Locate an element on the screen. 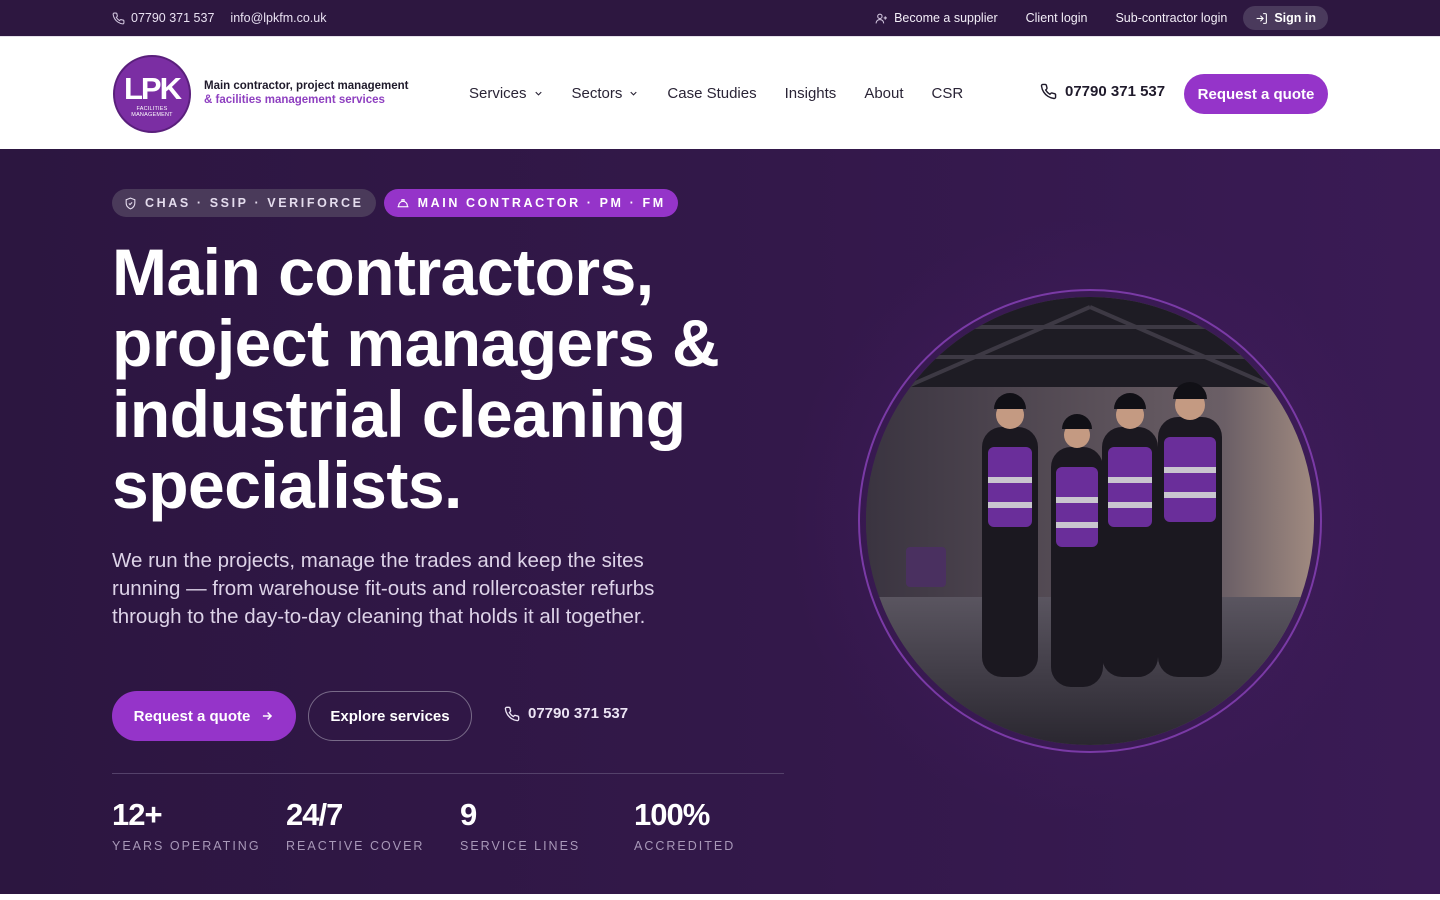  nav-about-label: About is located at coordinates (884, 93).